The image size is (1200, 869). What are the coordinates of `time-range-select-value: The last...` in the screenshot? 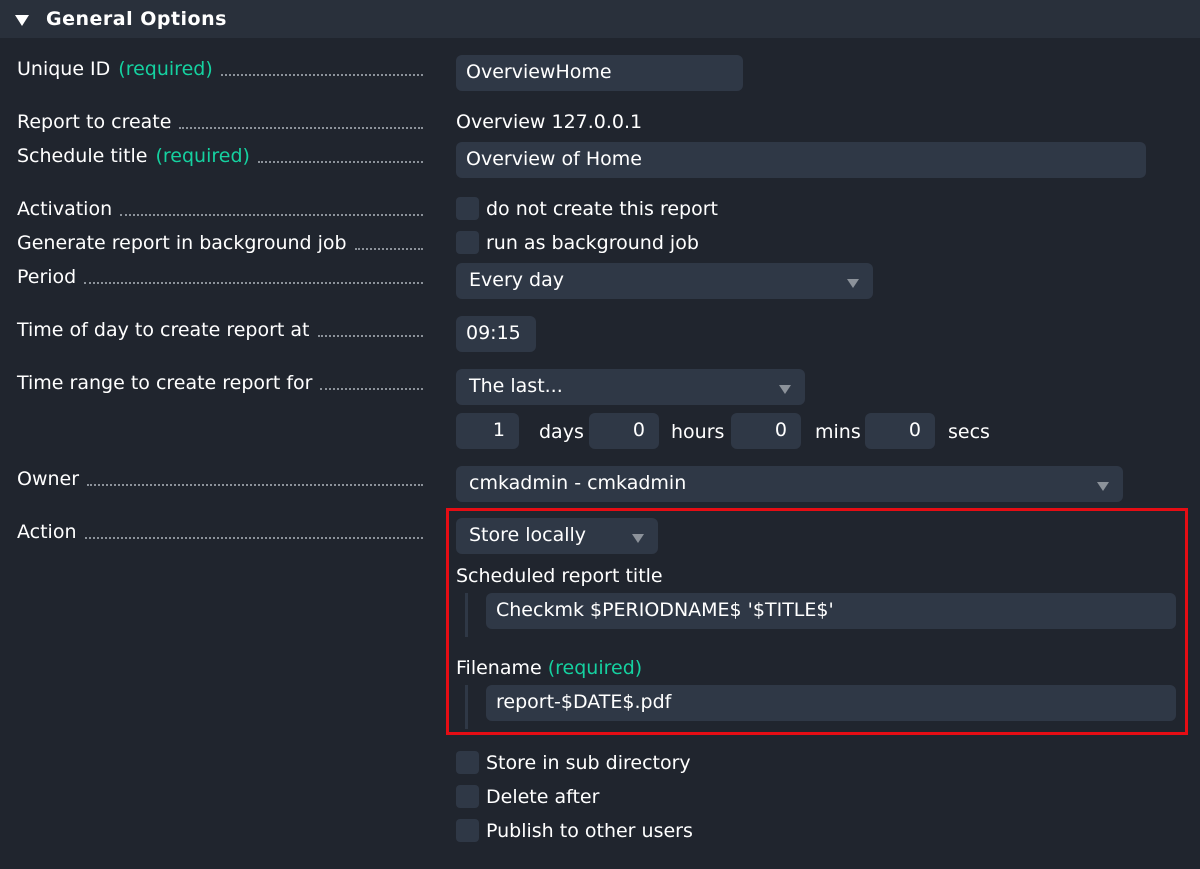 It's located at (516, 386).